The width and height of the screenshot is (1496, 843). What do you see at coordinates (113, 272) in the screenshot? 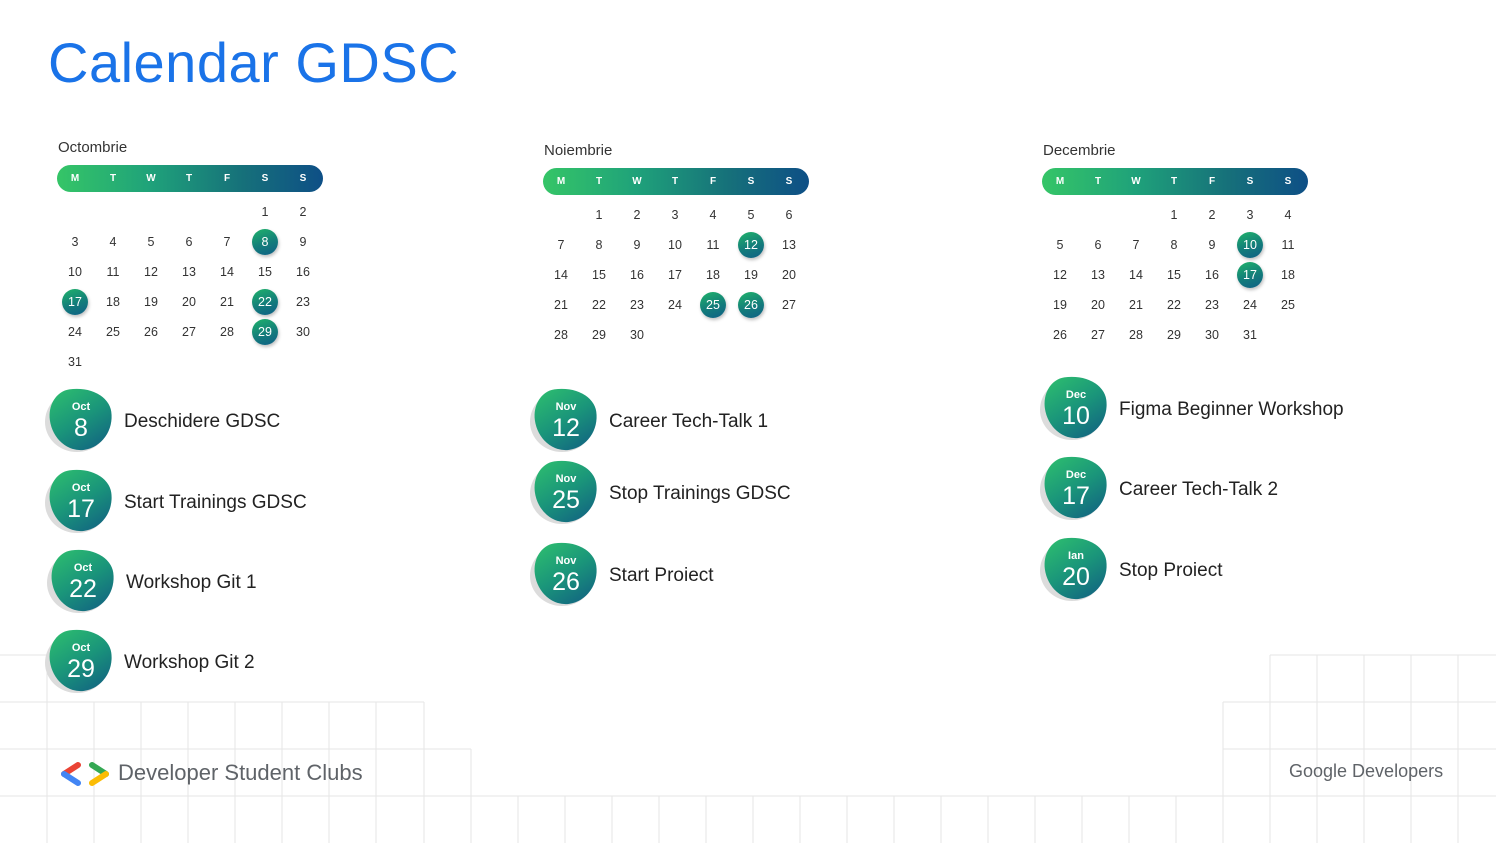
I see `calendar-day: 11` at bounding box center [113, 272].